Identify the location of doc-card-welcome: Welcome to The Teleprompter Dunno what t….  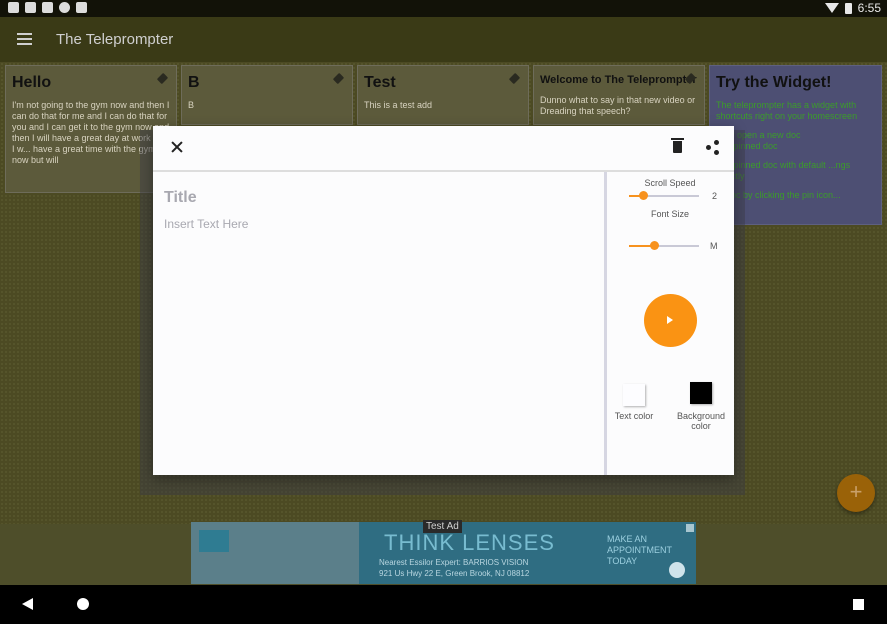
(619, 95).